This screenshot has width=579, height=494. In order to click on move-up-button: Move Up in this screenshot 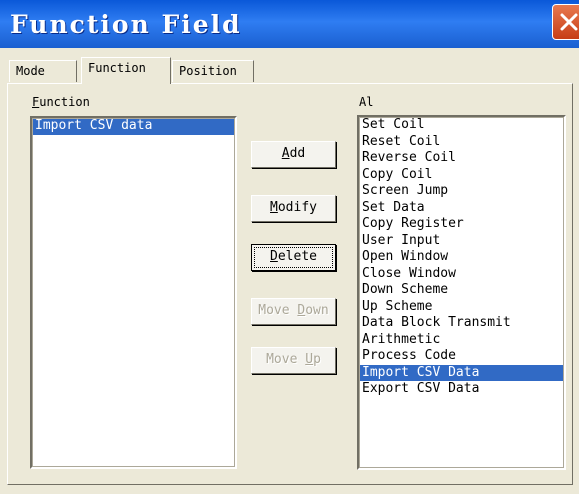, I will do `click(293, 360)`.